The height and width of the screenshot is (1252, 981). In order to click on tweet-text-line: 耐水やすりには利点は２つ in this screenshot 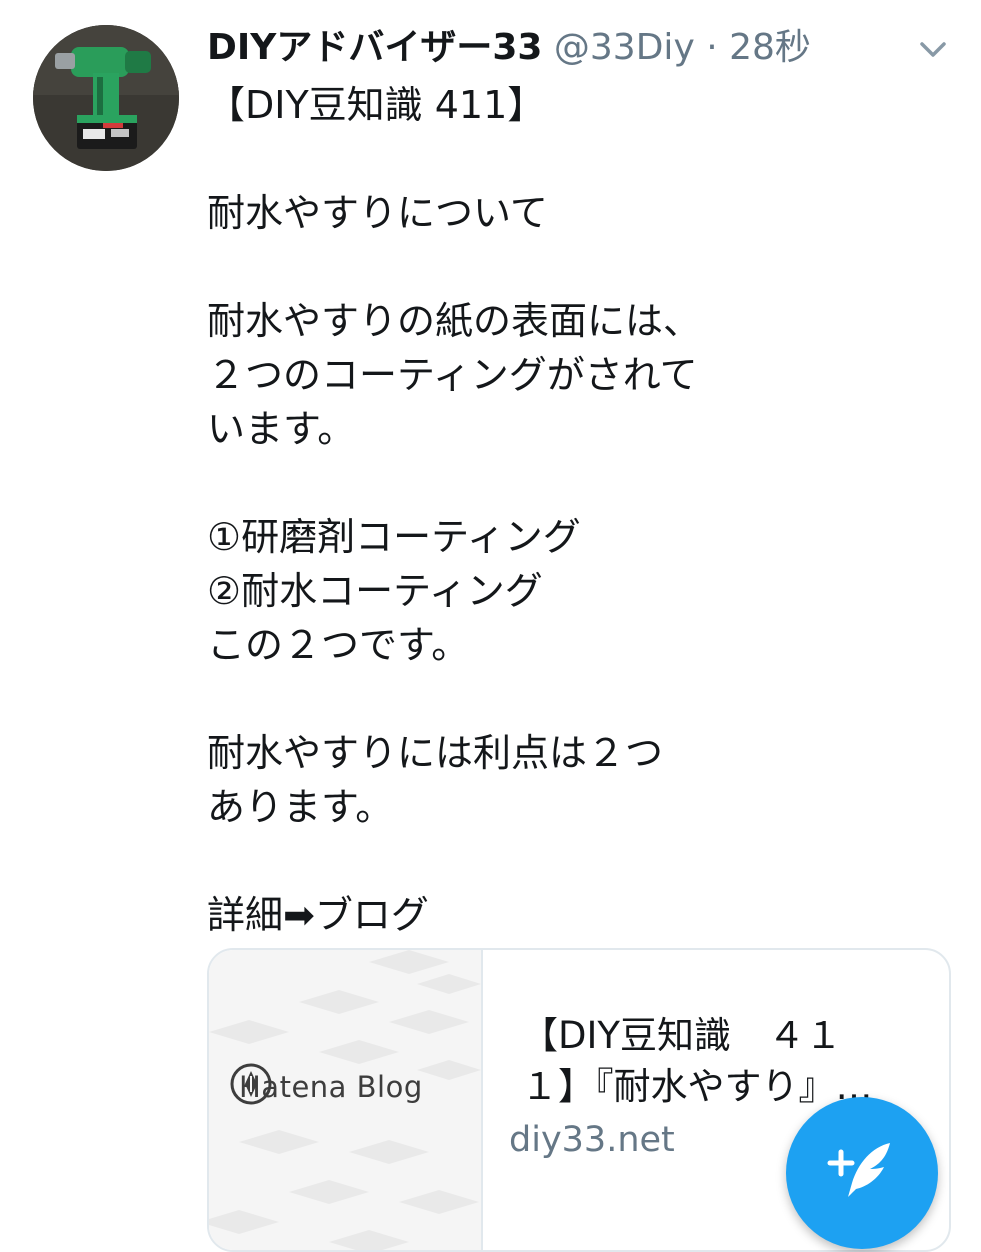, I will do `click(435, 753)`.